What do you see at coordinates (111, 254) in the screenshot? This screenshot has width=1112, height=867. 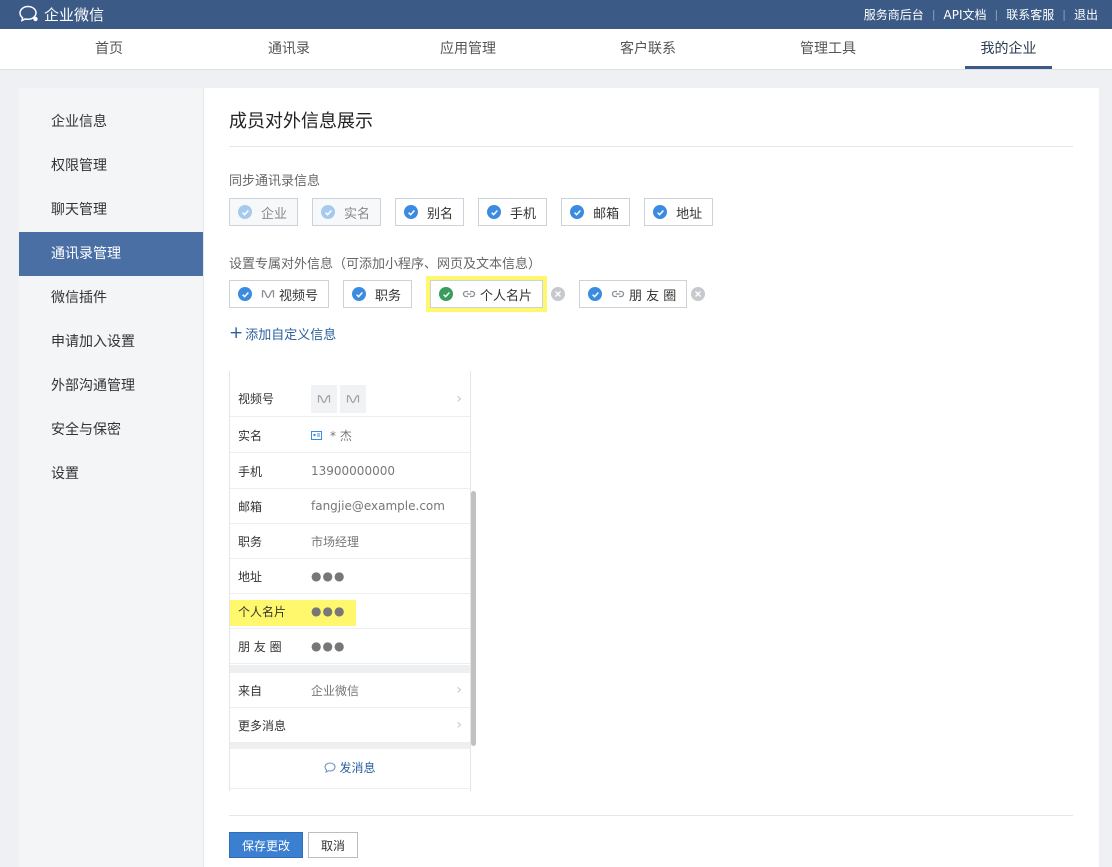 I see `sidebar-item-contacts-management: 通讯录管理` at bounding box center [111, 254].